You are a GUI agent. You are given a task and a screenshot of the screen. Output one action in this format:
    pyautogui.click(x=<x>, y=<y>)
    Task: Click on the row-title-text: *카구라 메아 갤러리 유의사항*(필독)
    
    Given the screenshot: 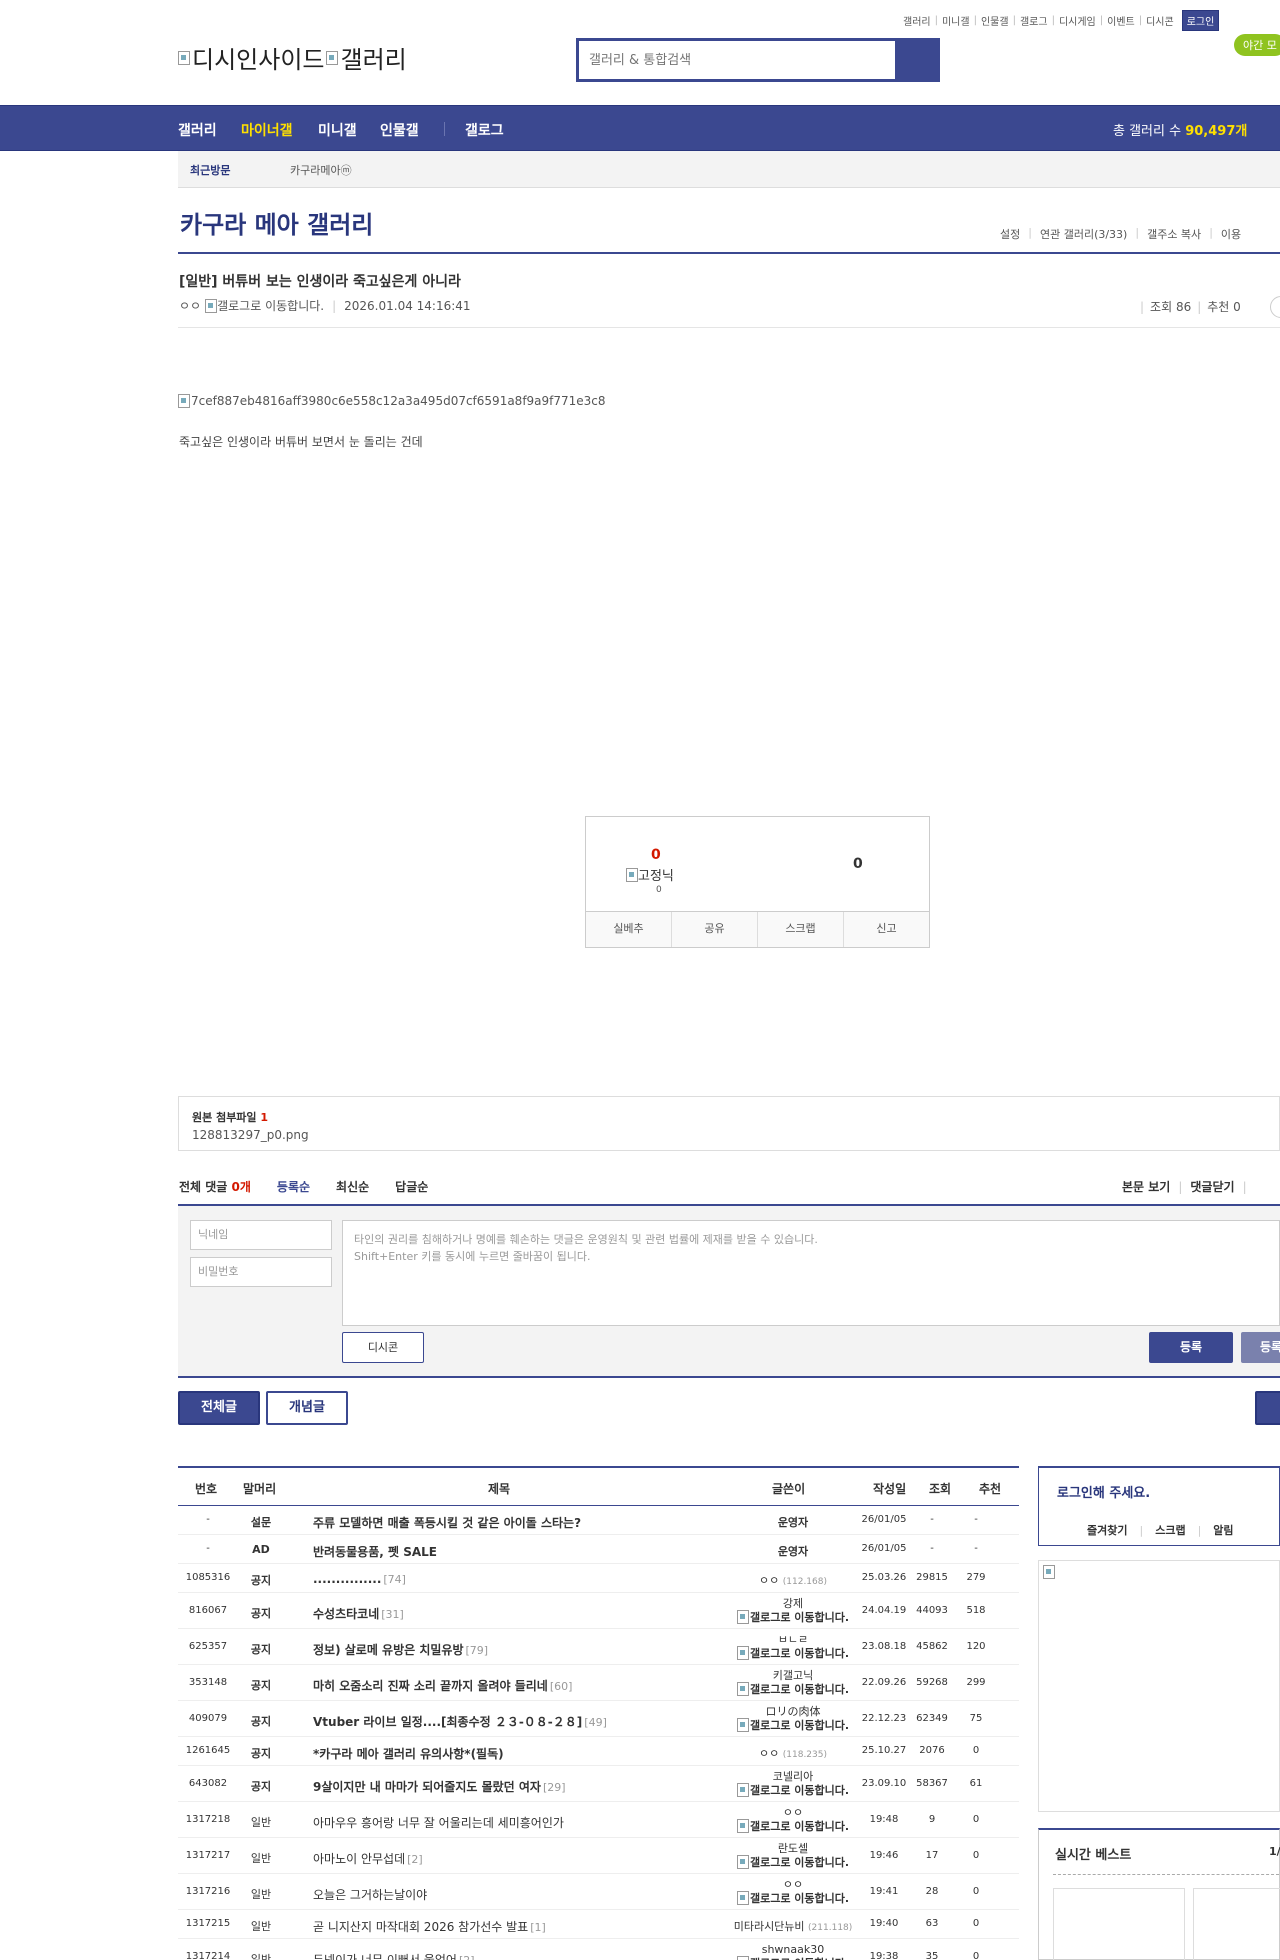 What is the action you would take?
    pyautogui.click(x=408, y=1754)
    